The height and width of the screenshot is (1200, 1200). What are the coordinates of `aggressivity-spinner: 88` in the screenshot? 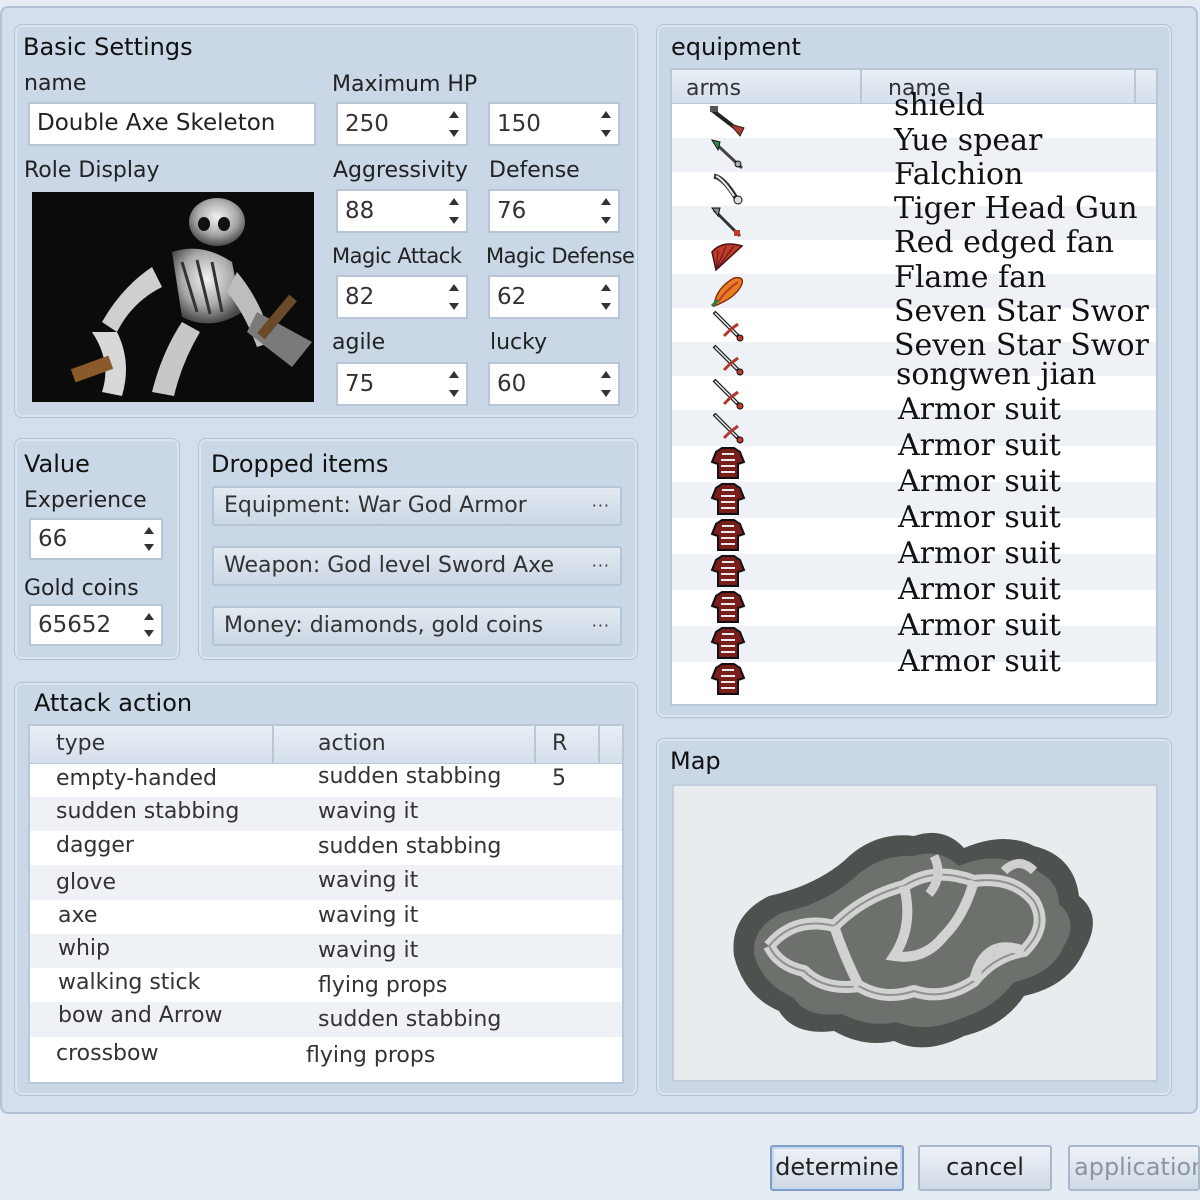 It's located at (402, 211).